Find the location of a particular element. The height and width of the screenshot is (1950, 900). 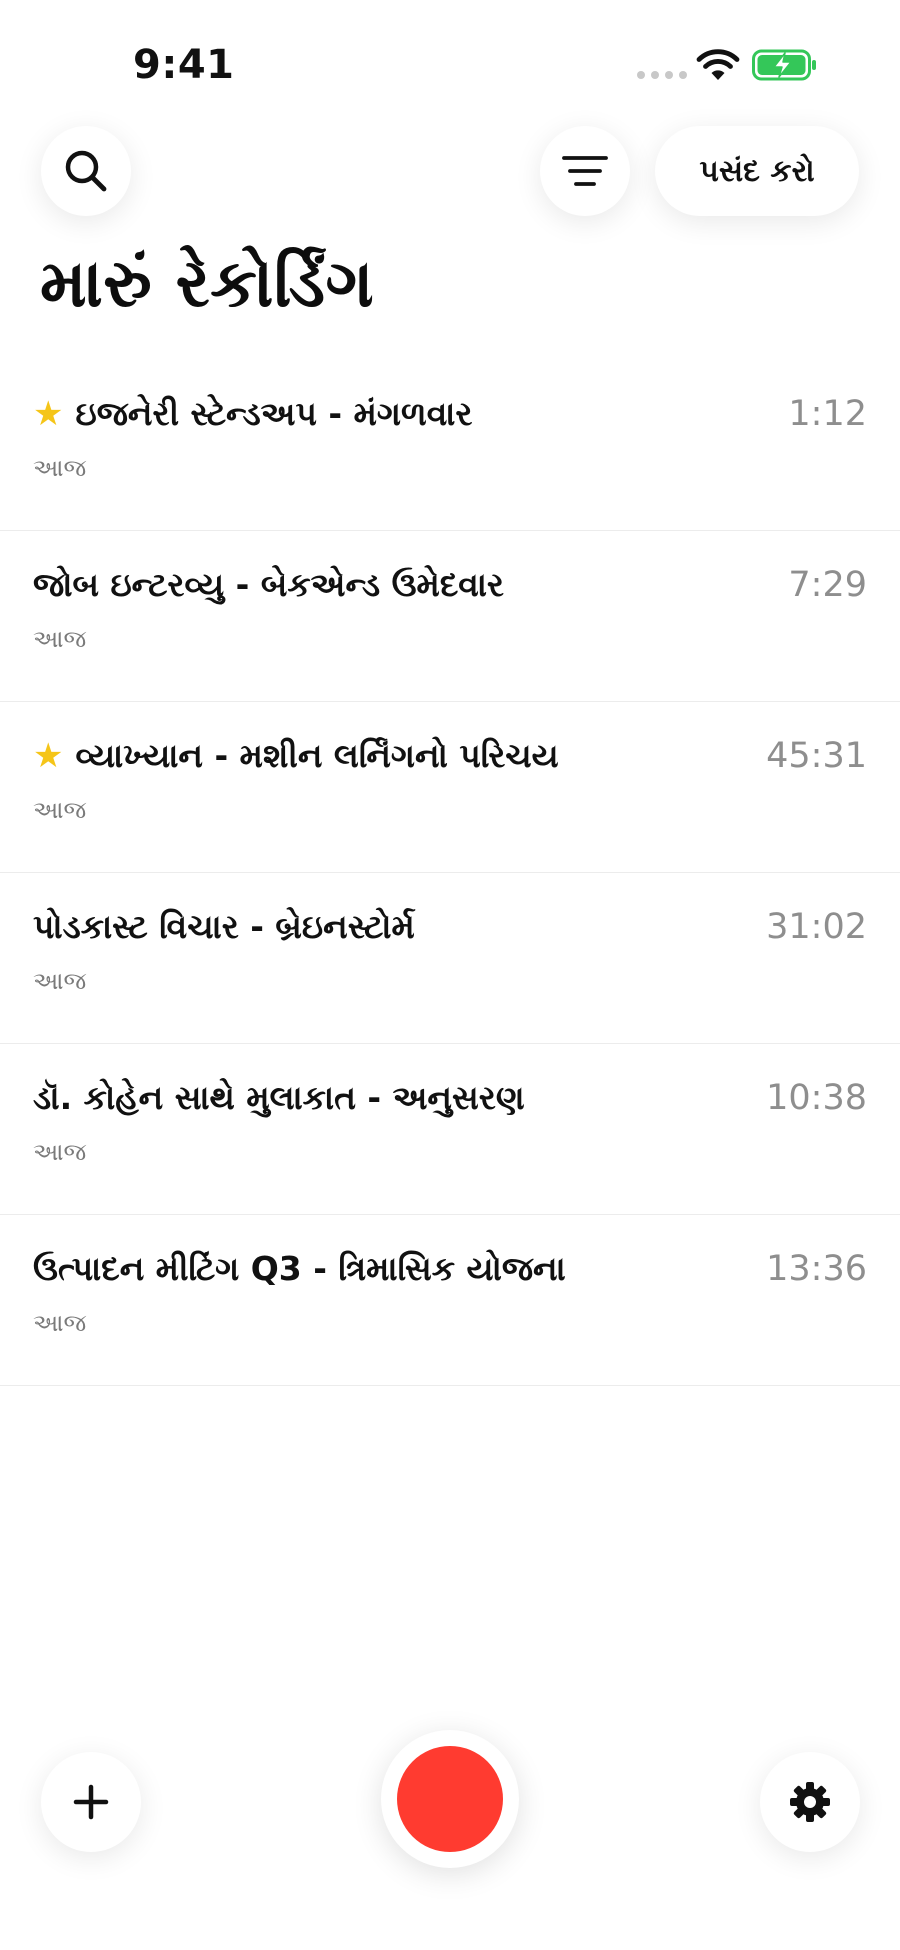

signal-icon is located at coordinates (662, 75).